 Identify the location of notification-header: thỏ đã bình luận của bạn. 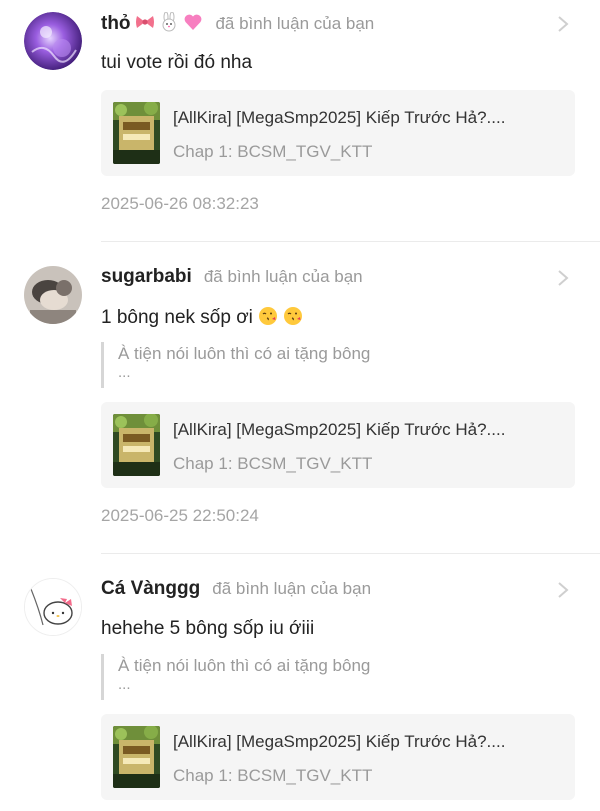
(237, 25).